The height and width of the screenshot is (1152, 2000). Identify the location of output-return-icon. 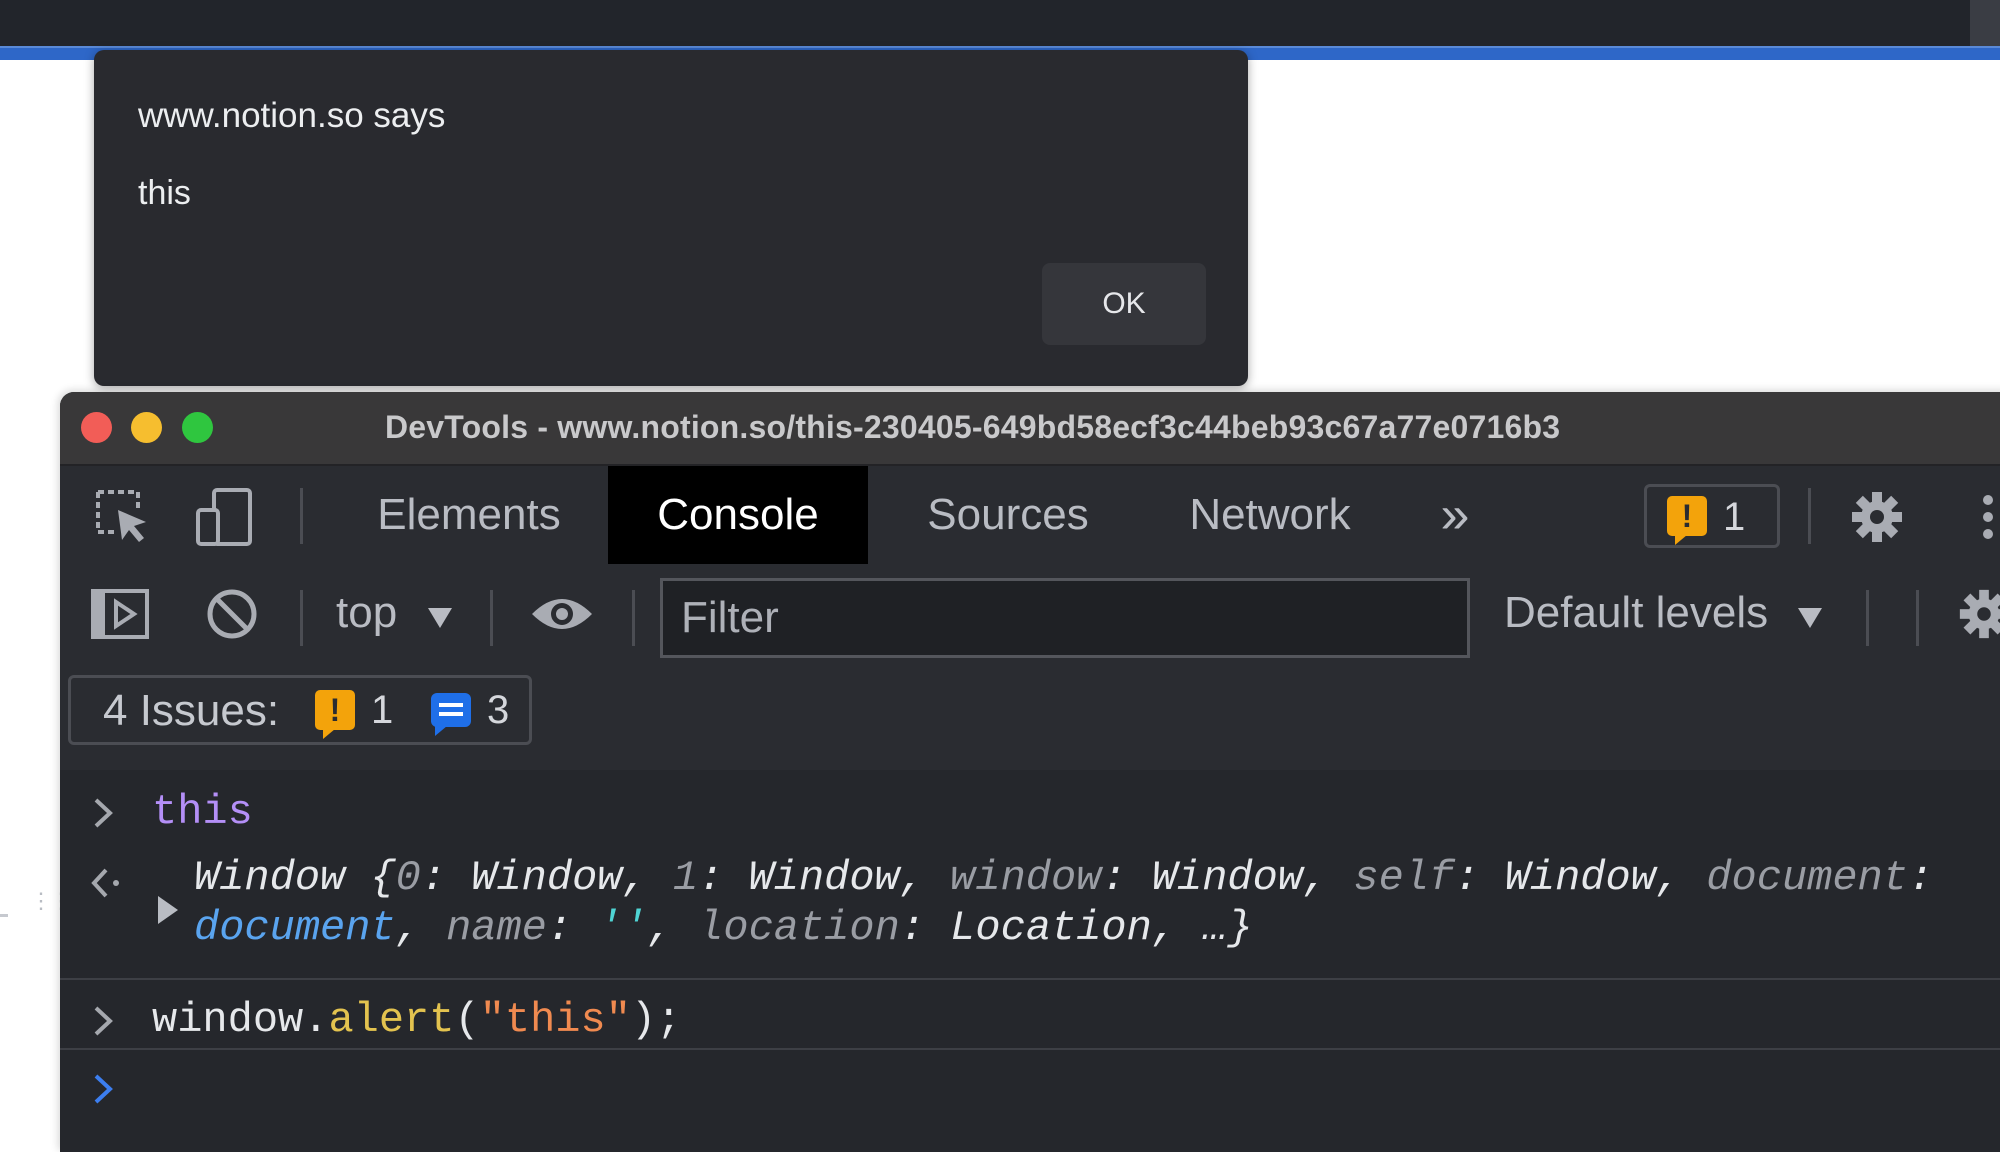
(105, 883).